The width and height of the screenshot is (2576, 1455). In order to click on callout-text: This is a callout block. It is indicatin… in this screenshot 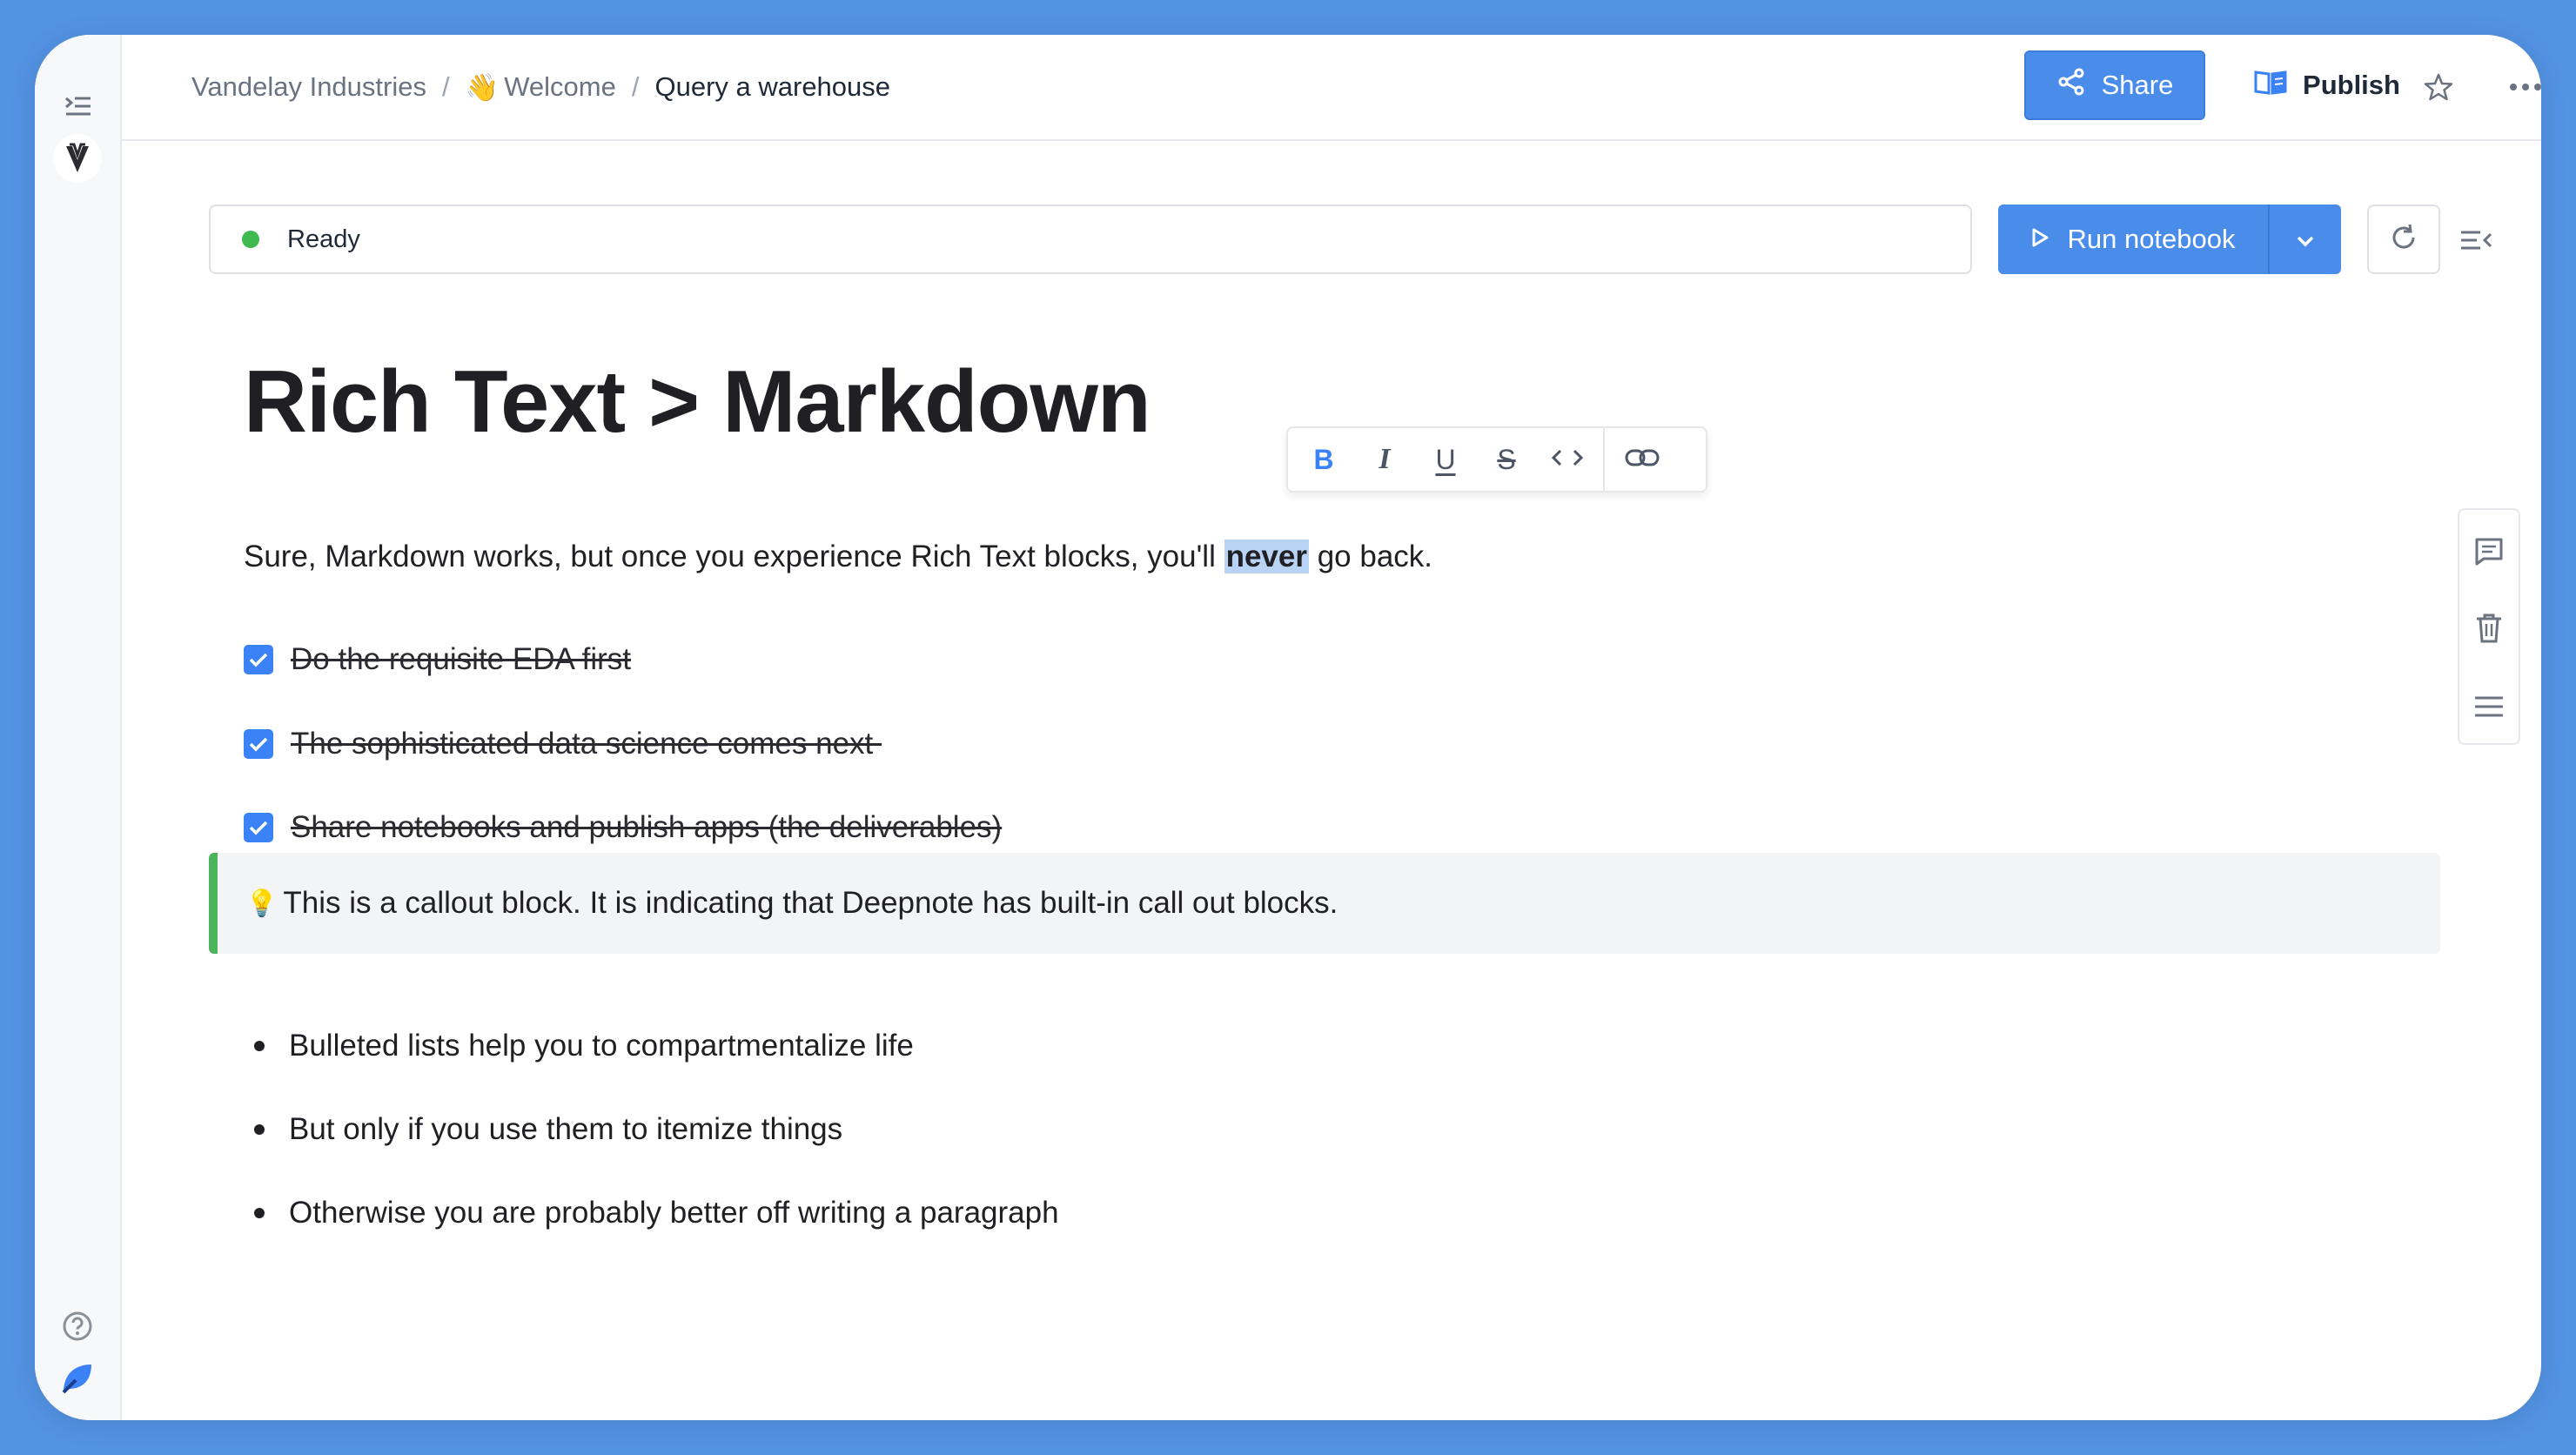, I will do `click(810, 903)`.